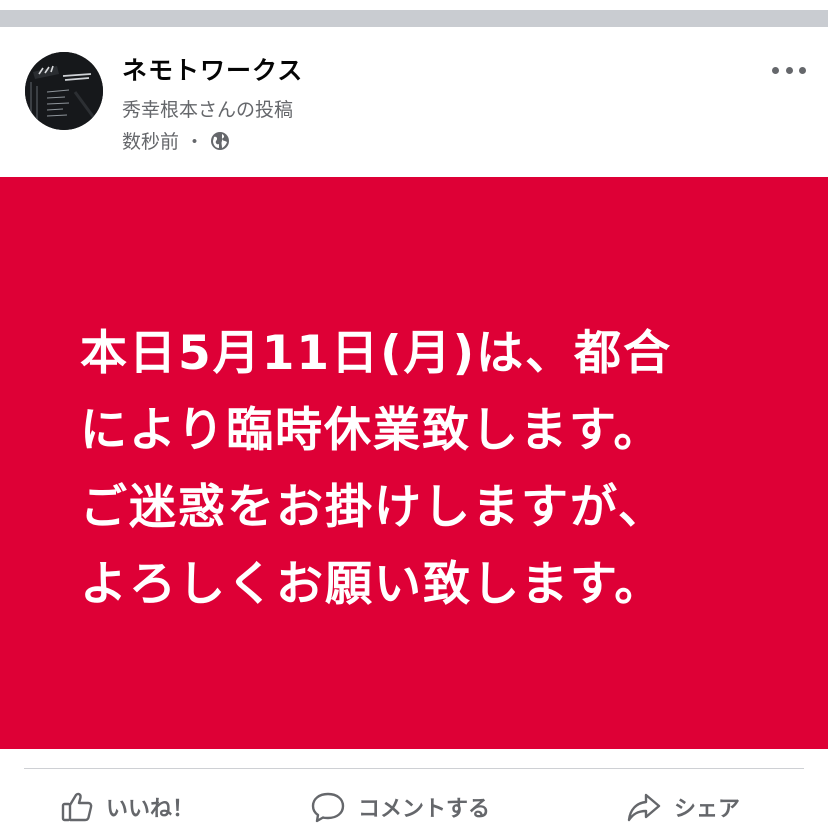 This screenshot has height=828, width=828. Describe the element at coordinates (376, 353) in the screenshot. I see `banner-line: 本日5月11日(月)は、都合` at that location.